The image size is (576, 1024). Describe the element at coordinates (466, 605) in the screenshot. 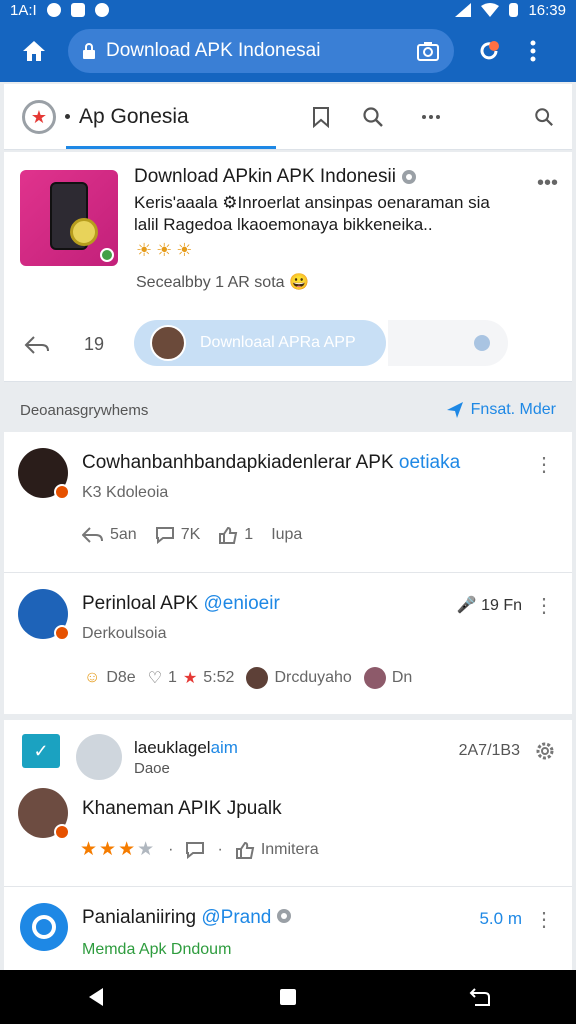

I see `mic-icon: 🎤` at that location.